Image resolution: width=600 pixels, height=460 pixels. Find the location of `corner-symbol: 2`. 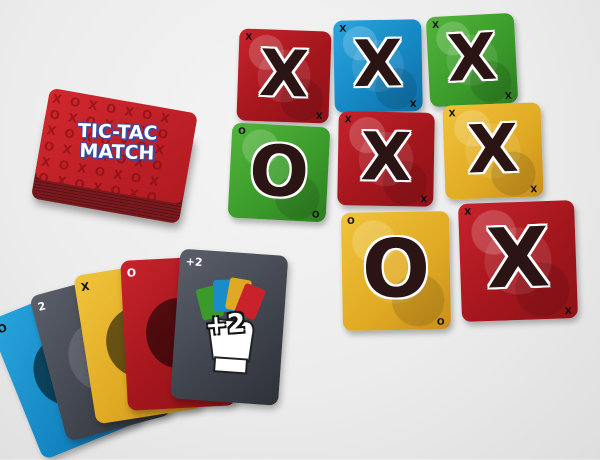

corner-symbol: 2 is located at coordinates (42, 306).